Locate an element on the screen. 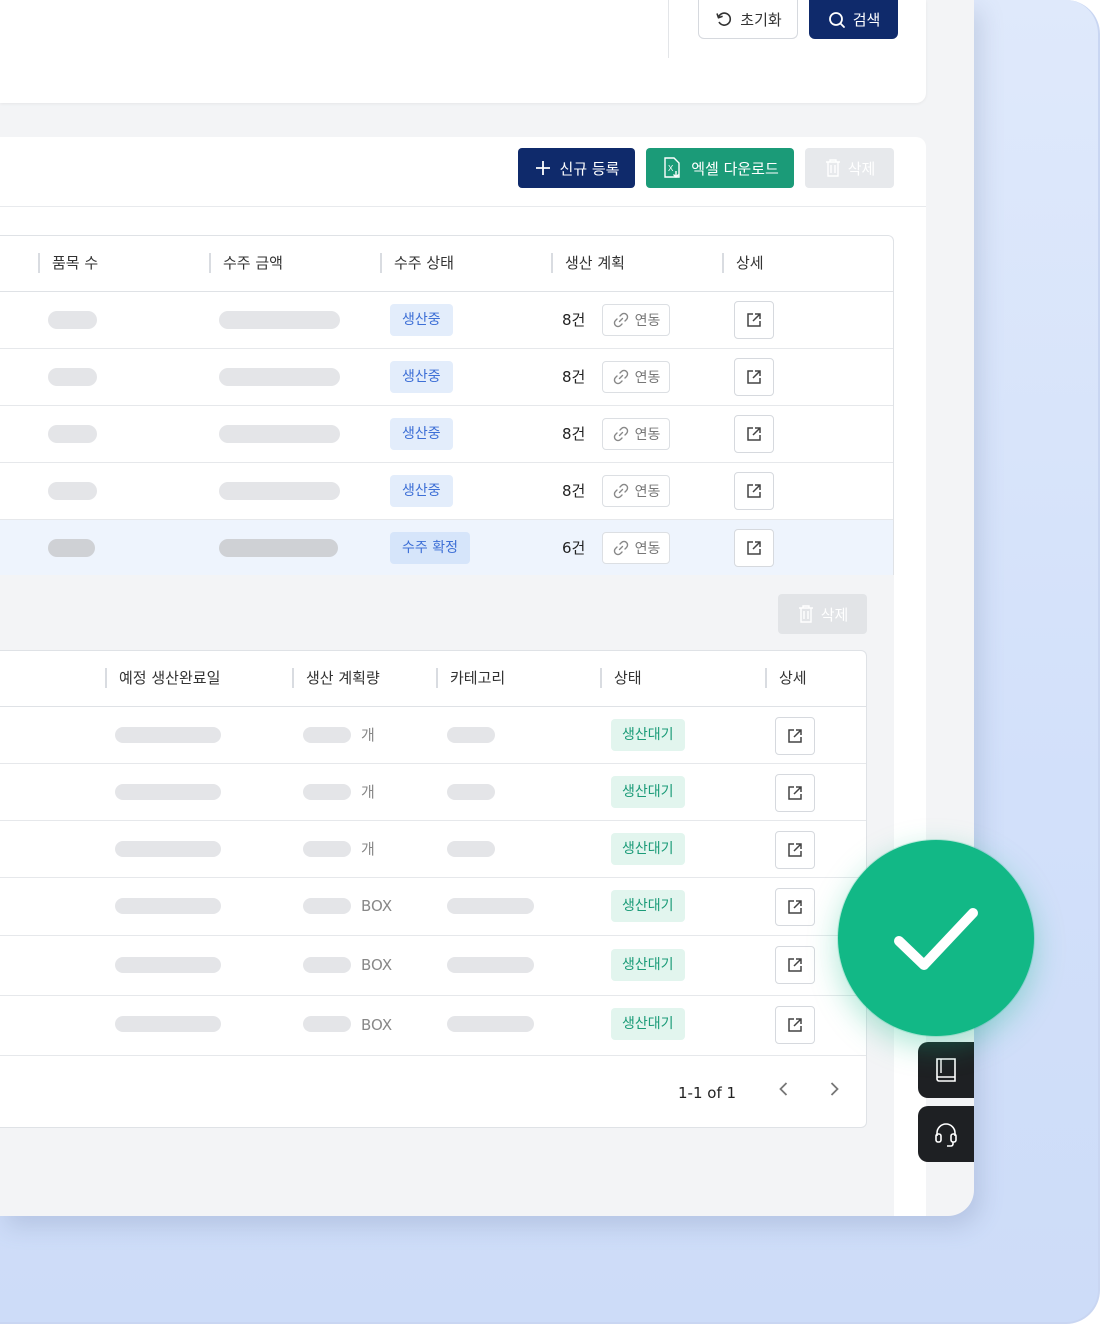 The image size is (1100, 1324). search-label: 검색 is located at coordinates (866, 20).